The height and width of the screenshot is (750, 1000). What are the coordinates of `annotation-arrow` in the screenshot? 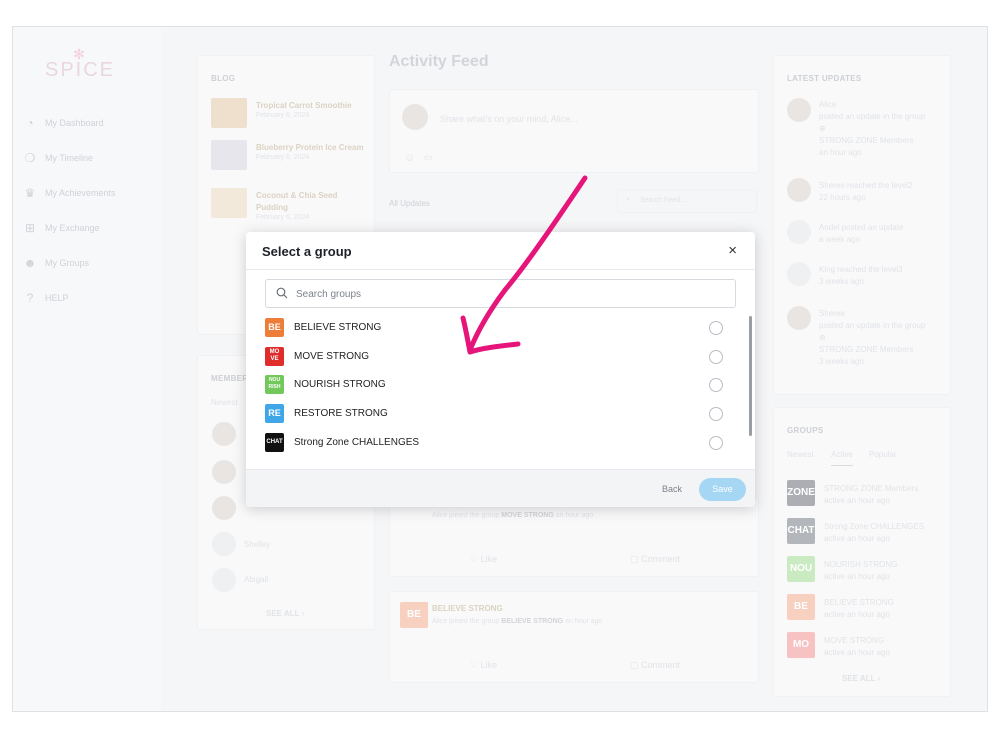 It's located at (524, 265).